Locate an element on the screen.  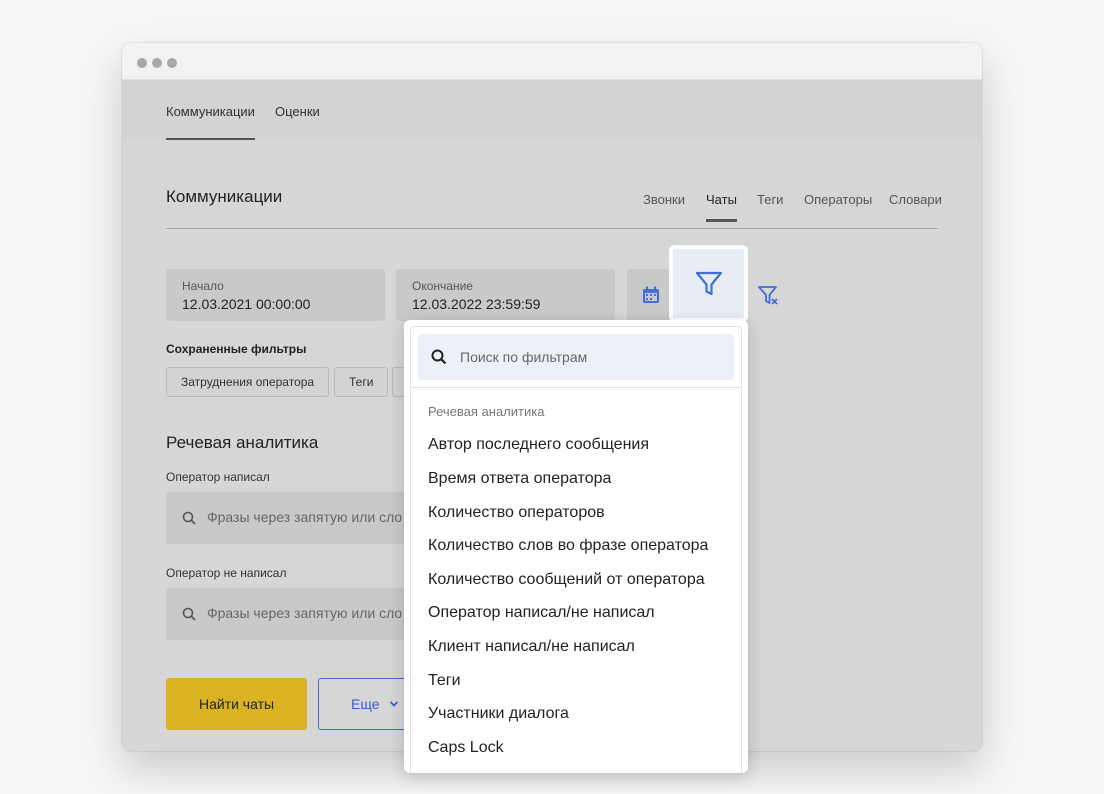
filter-icon is located at coordinates (708, 283).